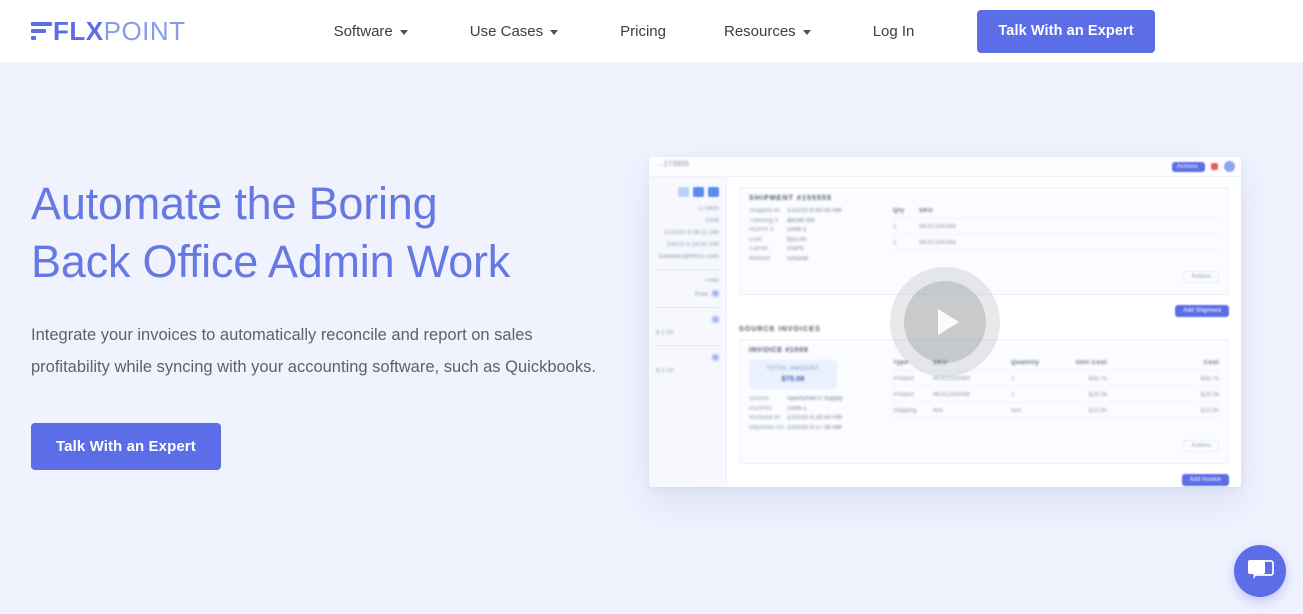 The height and width of the screenshot is (614, 1303). What do you see at coordinates (144, 30) in the screenshot?
I see `logo-text-point: POINT` at bounding box center [144, 30].